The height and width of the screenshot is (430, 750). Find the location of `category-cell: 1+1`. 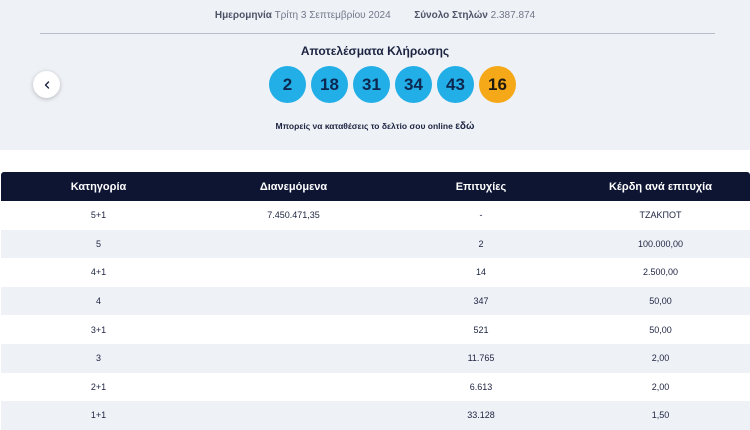

category-cell: 1+1 is located at coordinates (98, 415).